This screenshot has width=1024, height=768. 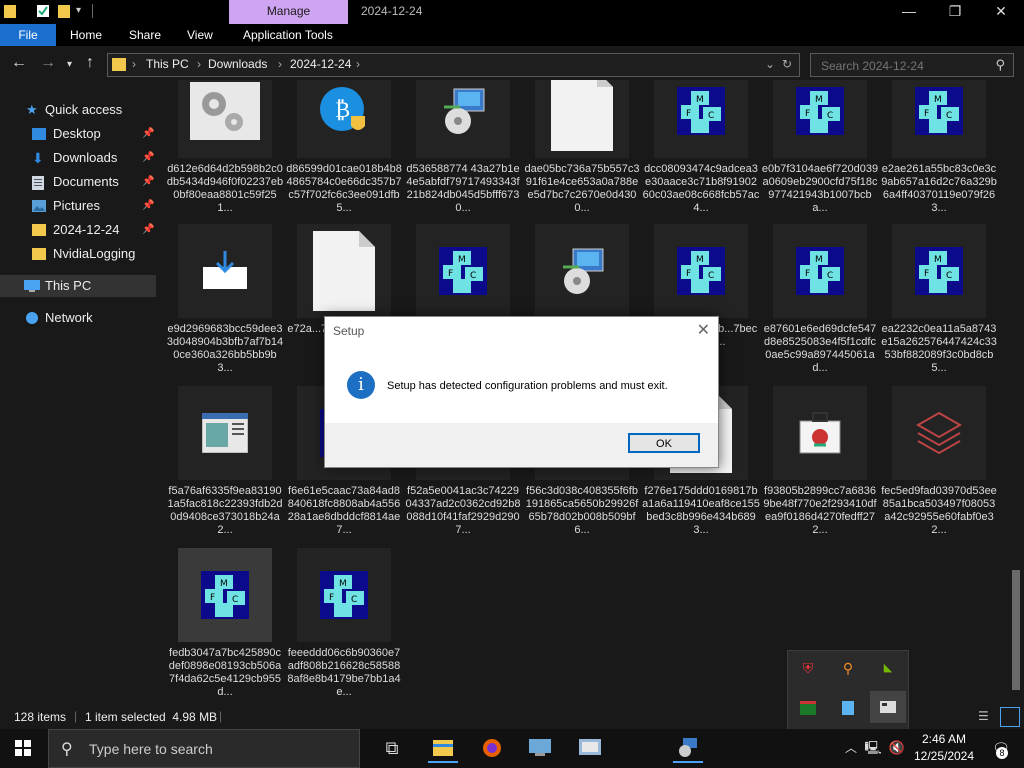 I want to click on tab-manage: Manage, so click(x=288, y=12).